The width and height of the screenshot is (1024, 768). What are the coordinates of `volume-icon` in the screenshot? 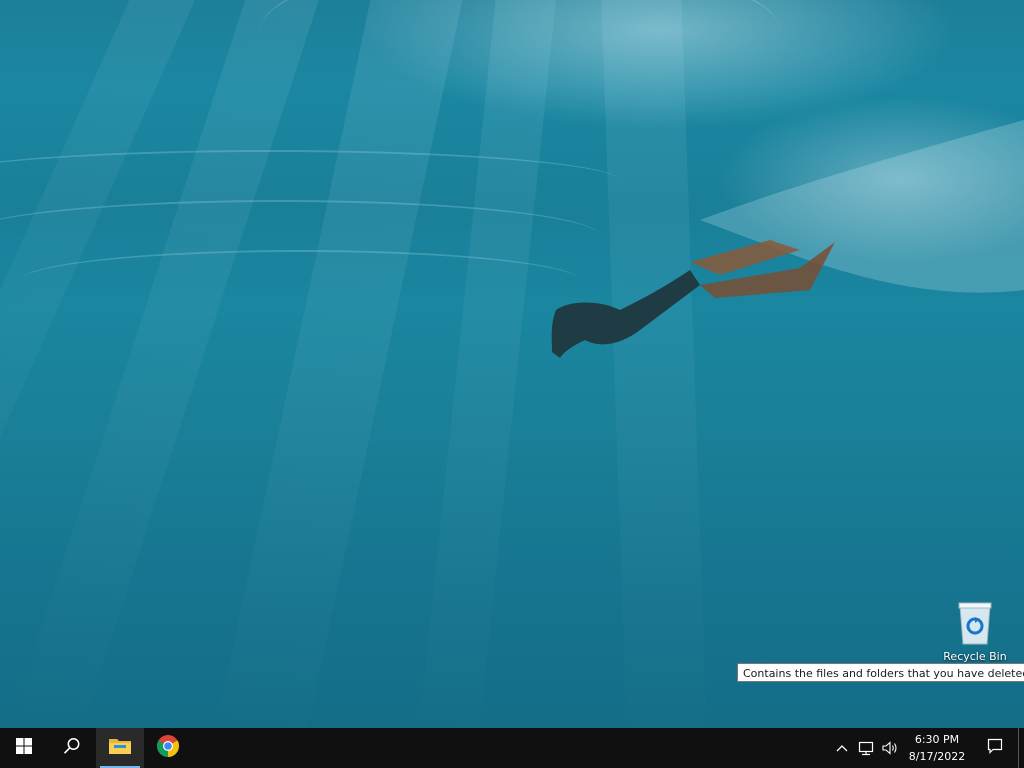 It's located at (890, 748).